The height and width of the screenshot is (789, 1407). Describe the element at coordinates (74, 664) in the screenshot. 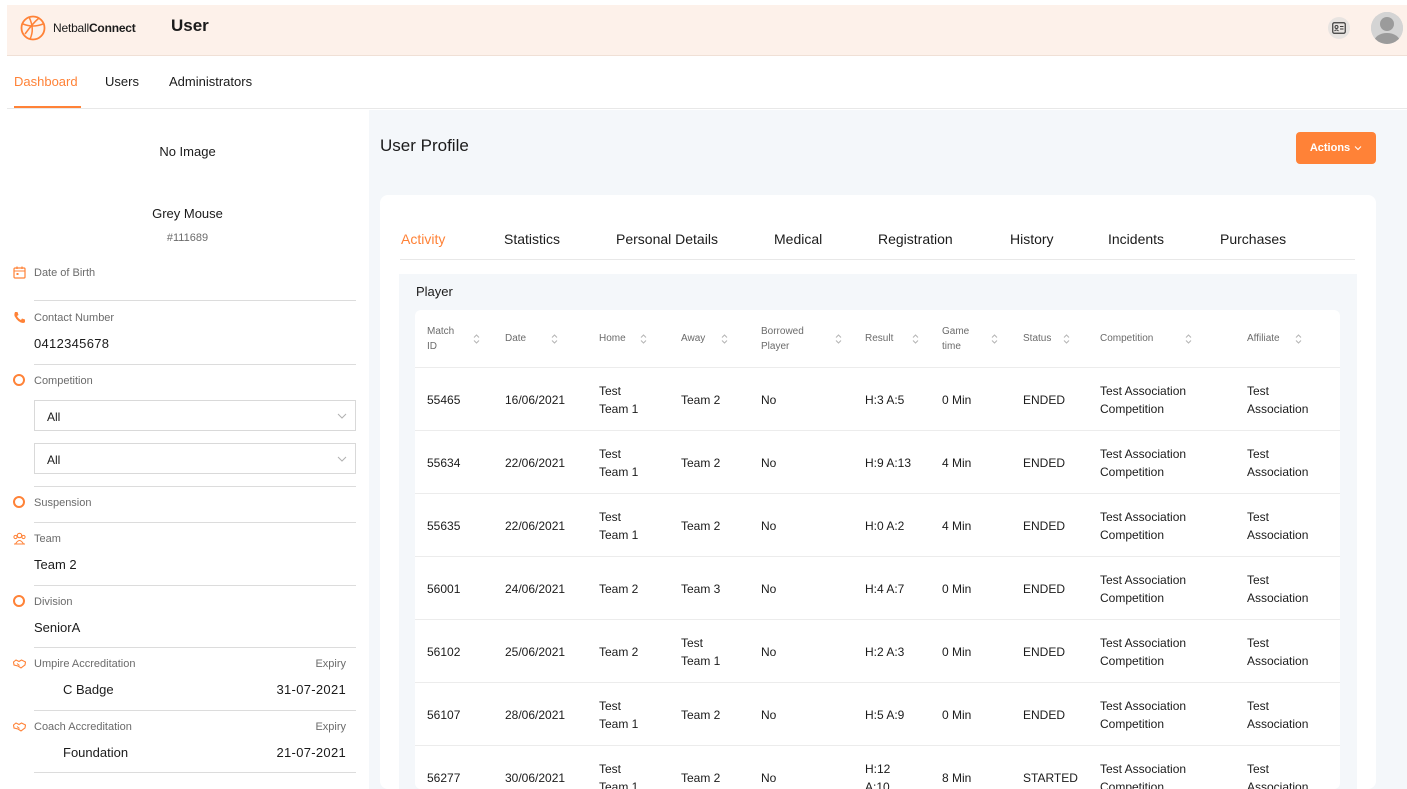

I see `umpire-accreditation-label: Umpire Accreditation` at that location.